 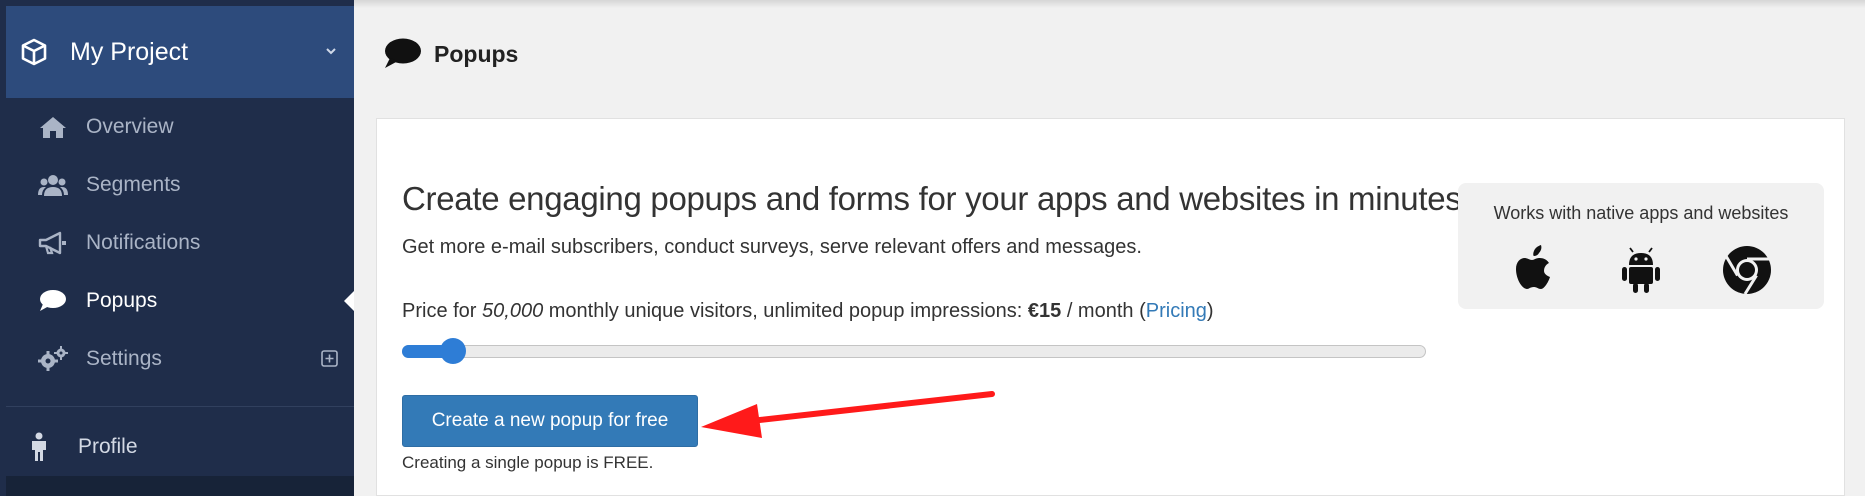 What do you see at coordinates (108, 446) in the screenshot?
I see `profile-label: Profile` at bounding box center [108, 446].